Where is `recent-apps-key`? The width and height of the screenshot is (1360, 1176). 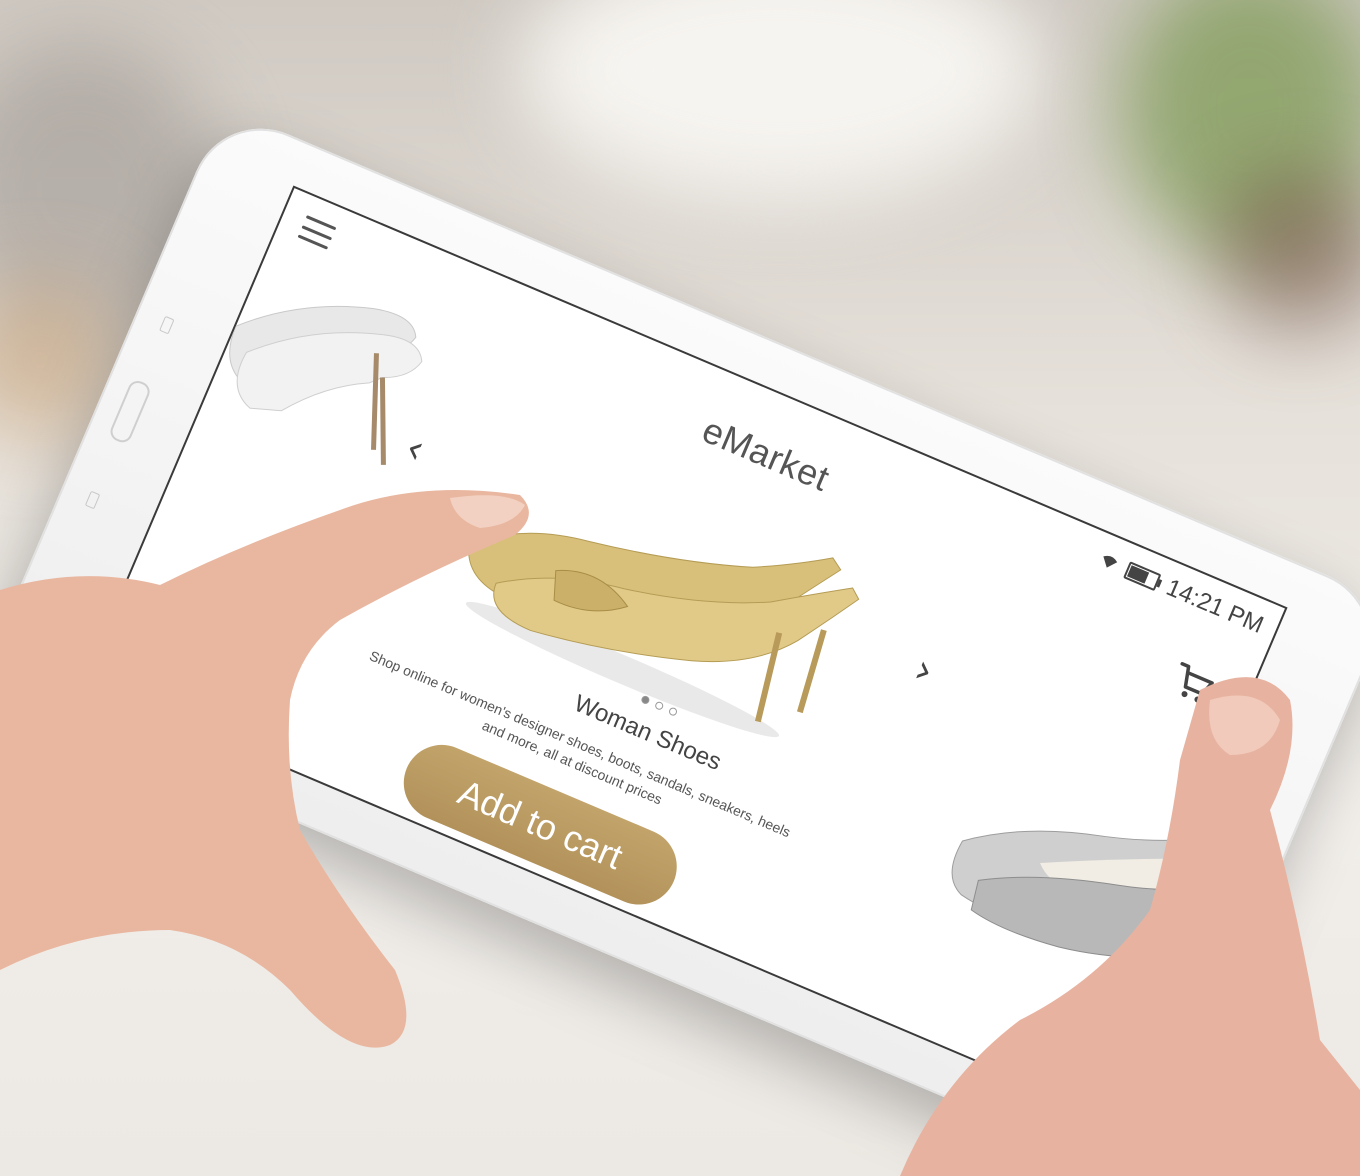
recent-apps-key is located at coordinates (167, 325).